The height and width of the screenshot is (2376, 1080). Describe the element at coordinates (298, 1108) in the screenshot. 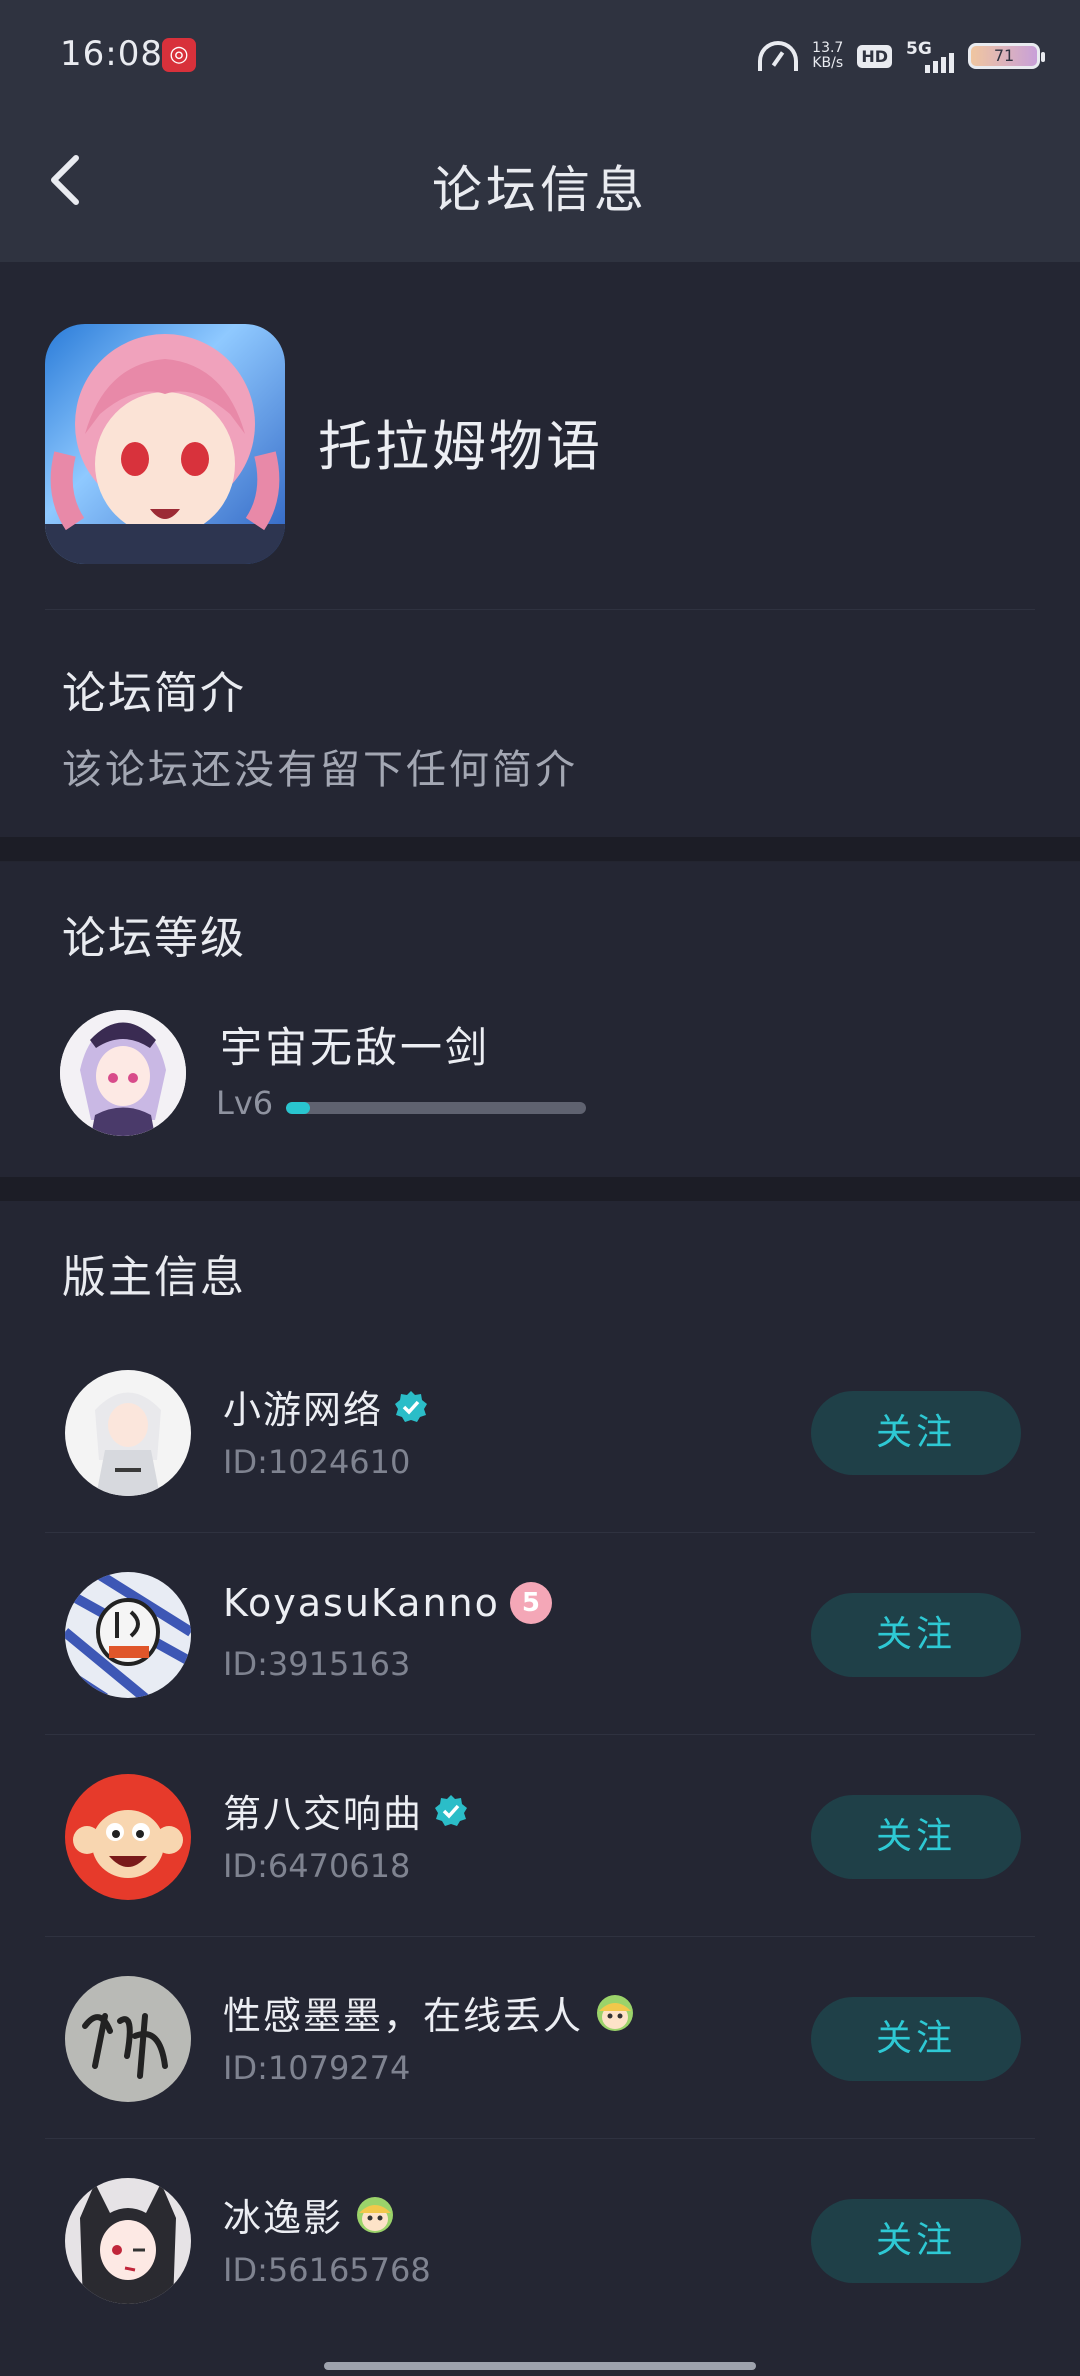

I see `level-progress-fill` at that location.